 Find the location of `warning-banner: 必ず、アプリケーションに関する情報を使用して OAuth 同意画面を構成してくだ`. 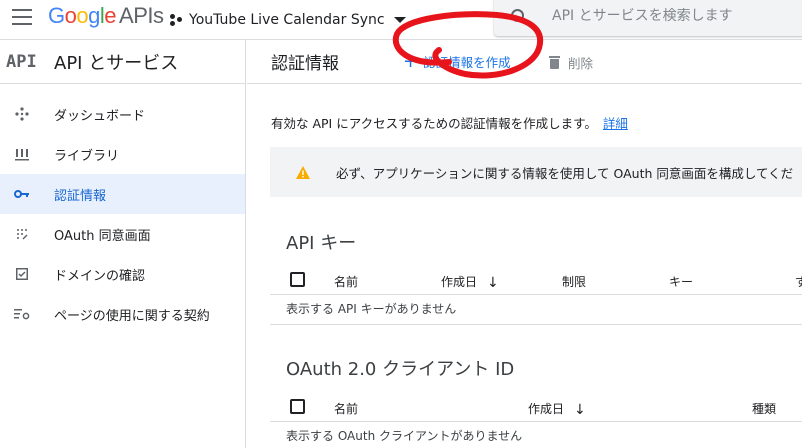

warning-banner: 必ず、アプリケーションに関する情報を使用して OAuth 同意画面を構成してくだ is located at coordinates (536, 172).